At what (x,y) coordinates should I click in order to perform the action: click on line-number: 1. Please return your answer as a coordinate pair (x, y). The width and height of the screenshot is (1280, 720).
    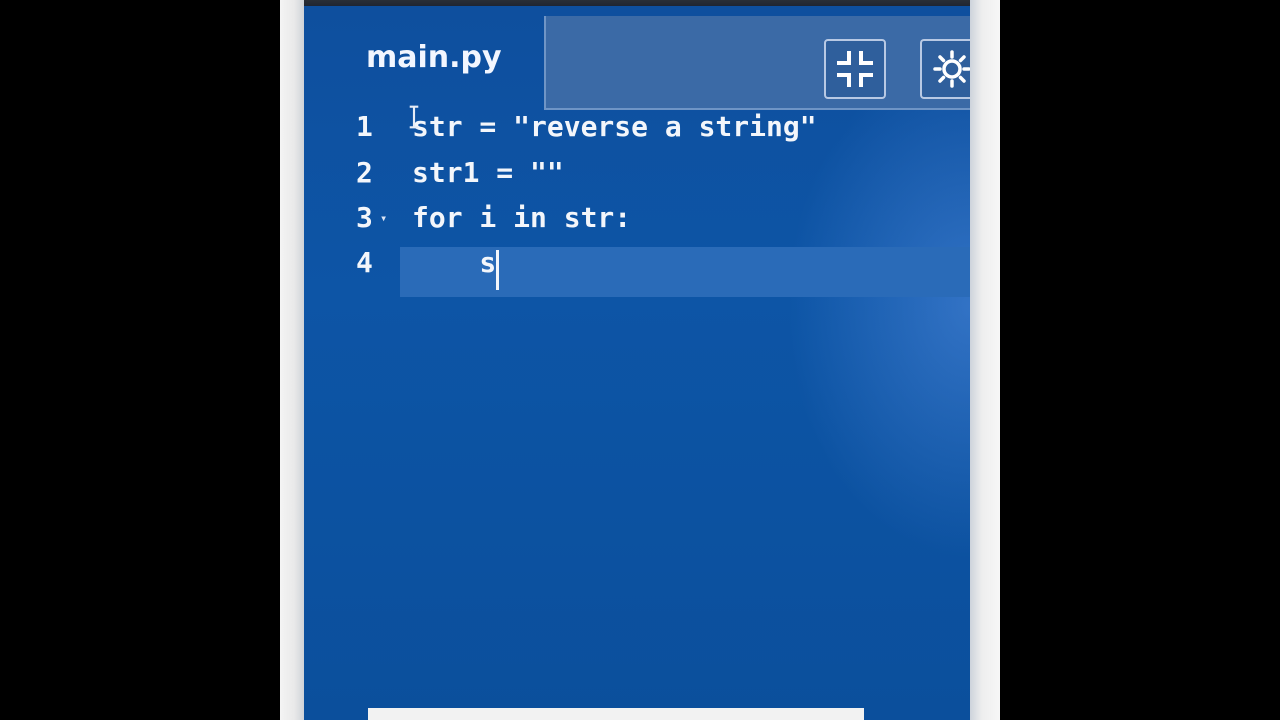
    Looking at the image, I should click on (364, 126).